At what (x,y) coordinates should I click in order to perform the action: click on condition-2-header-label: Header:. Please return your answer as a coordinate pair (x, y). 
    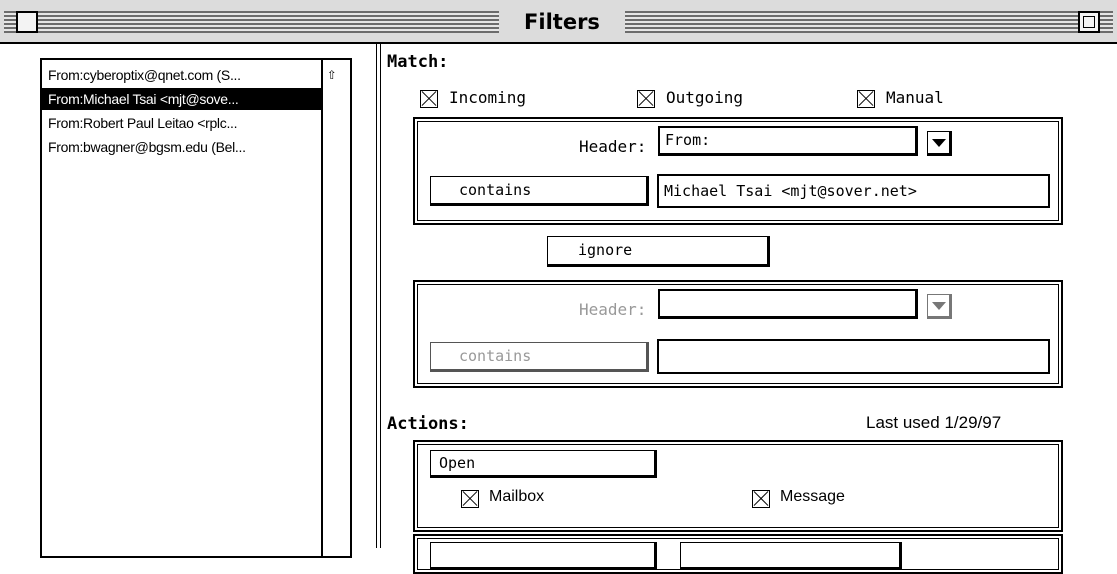
    Looking at the image, I should click on (613, 309).